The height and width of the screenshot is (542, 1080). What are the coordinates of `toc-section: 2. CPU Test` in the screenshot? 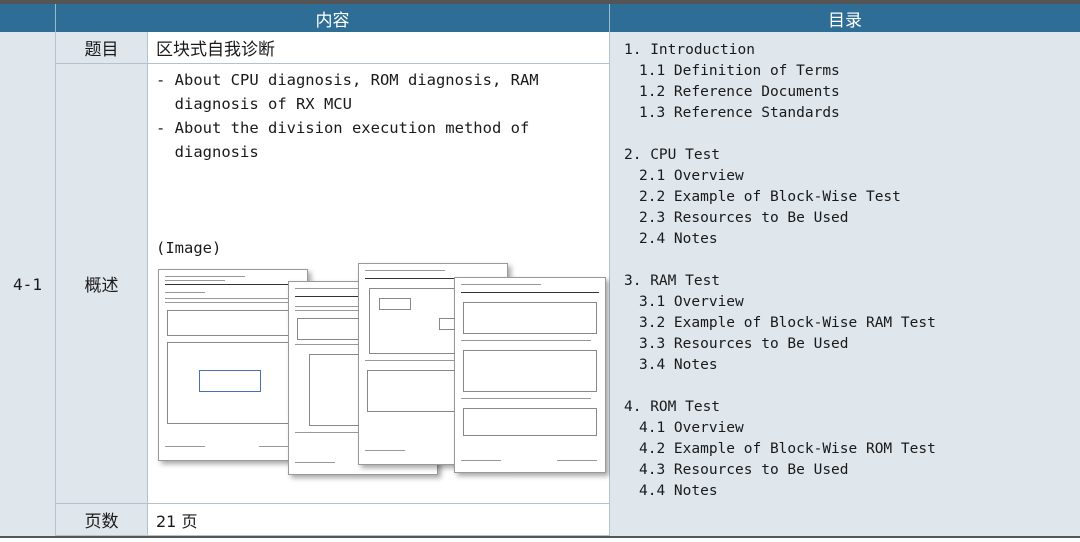 It's located at (672, 155).